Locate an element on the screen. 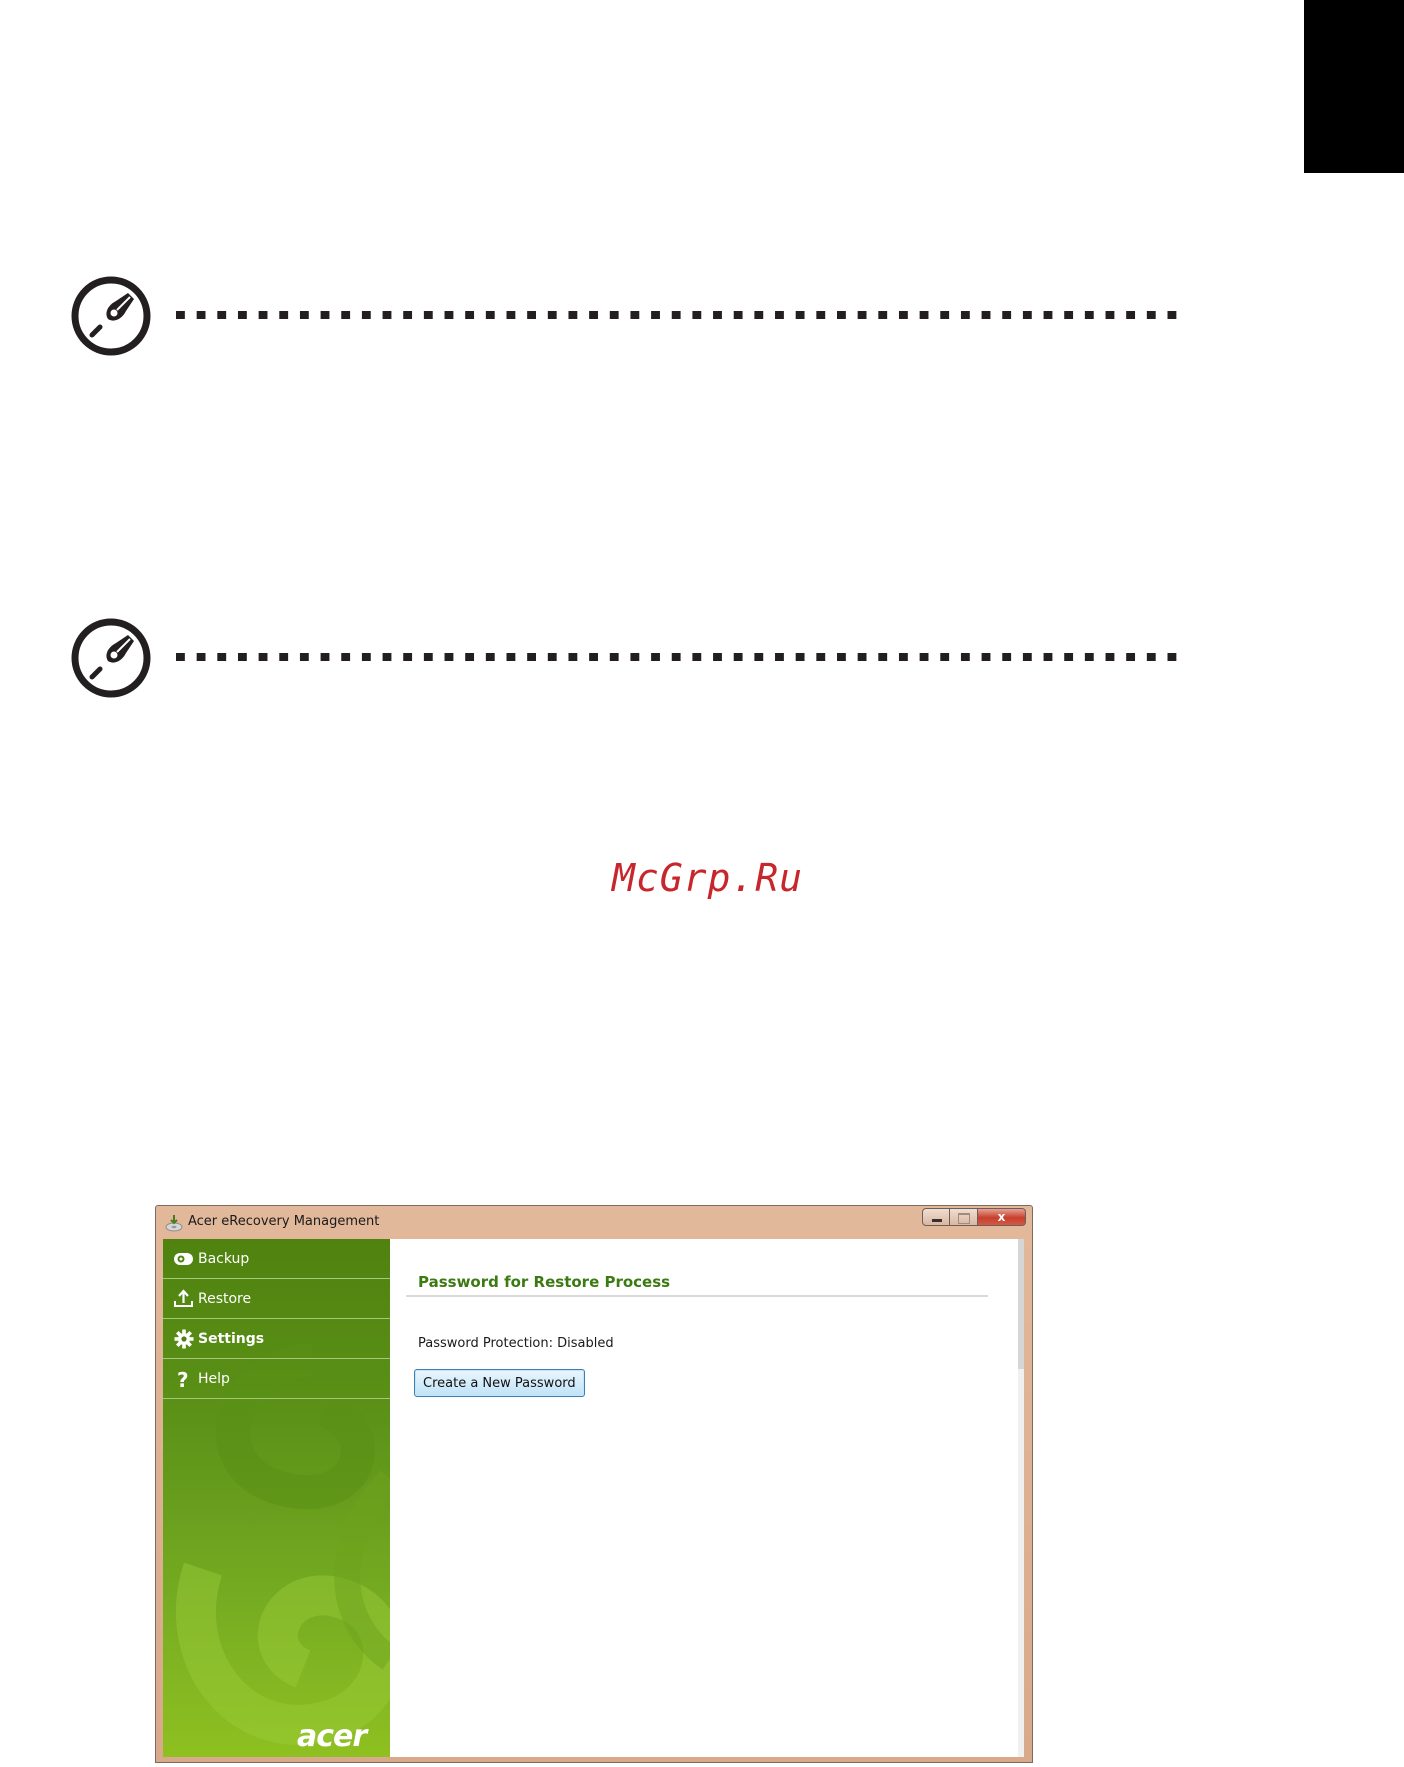 Image resolution: width=1404 pixels, height=1767 pixels. close-icon: x is located at coordinates (1001, 1217).